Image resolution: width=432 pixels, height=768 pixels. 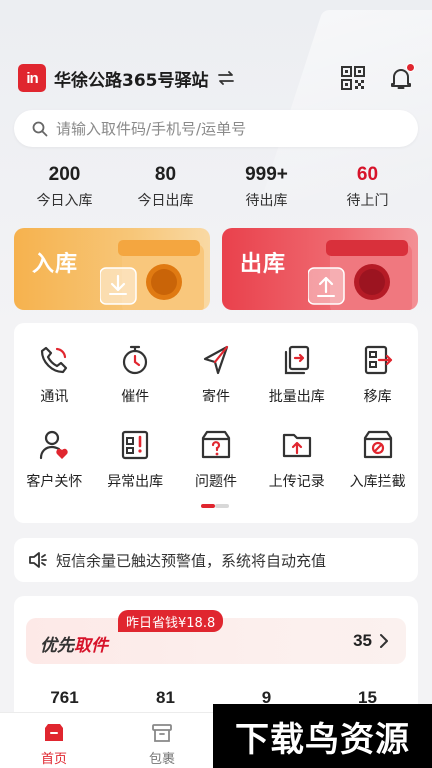 I want to click on stat-label: 待上门, so click(x=367, y=201).